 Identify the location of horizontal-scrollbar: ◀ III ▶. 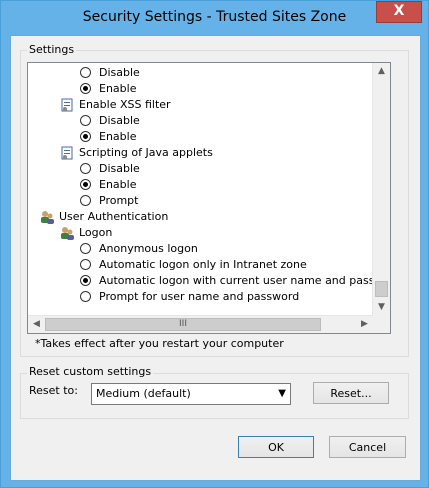
(200, 324).